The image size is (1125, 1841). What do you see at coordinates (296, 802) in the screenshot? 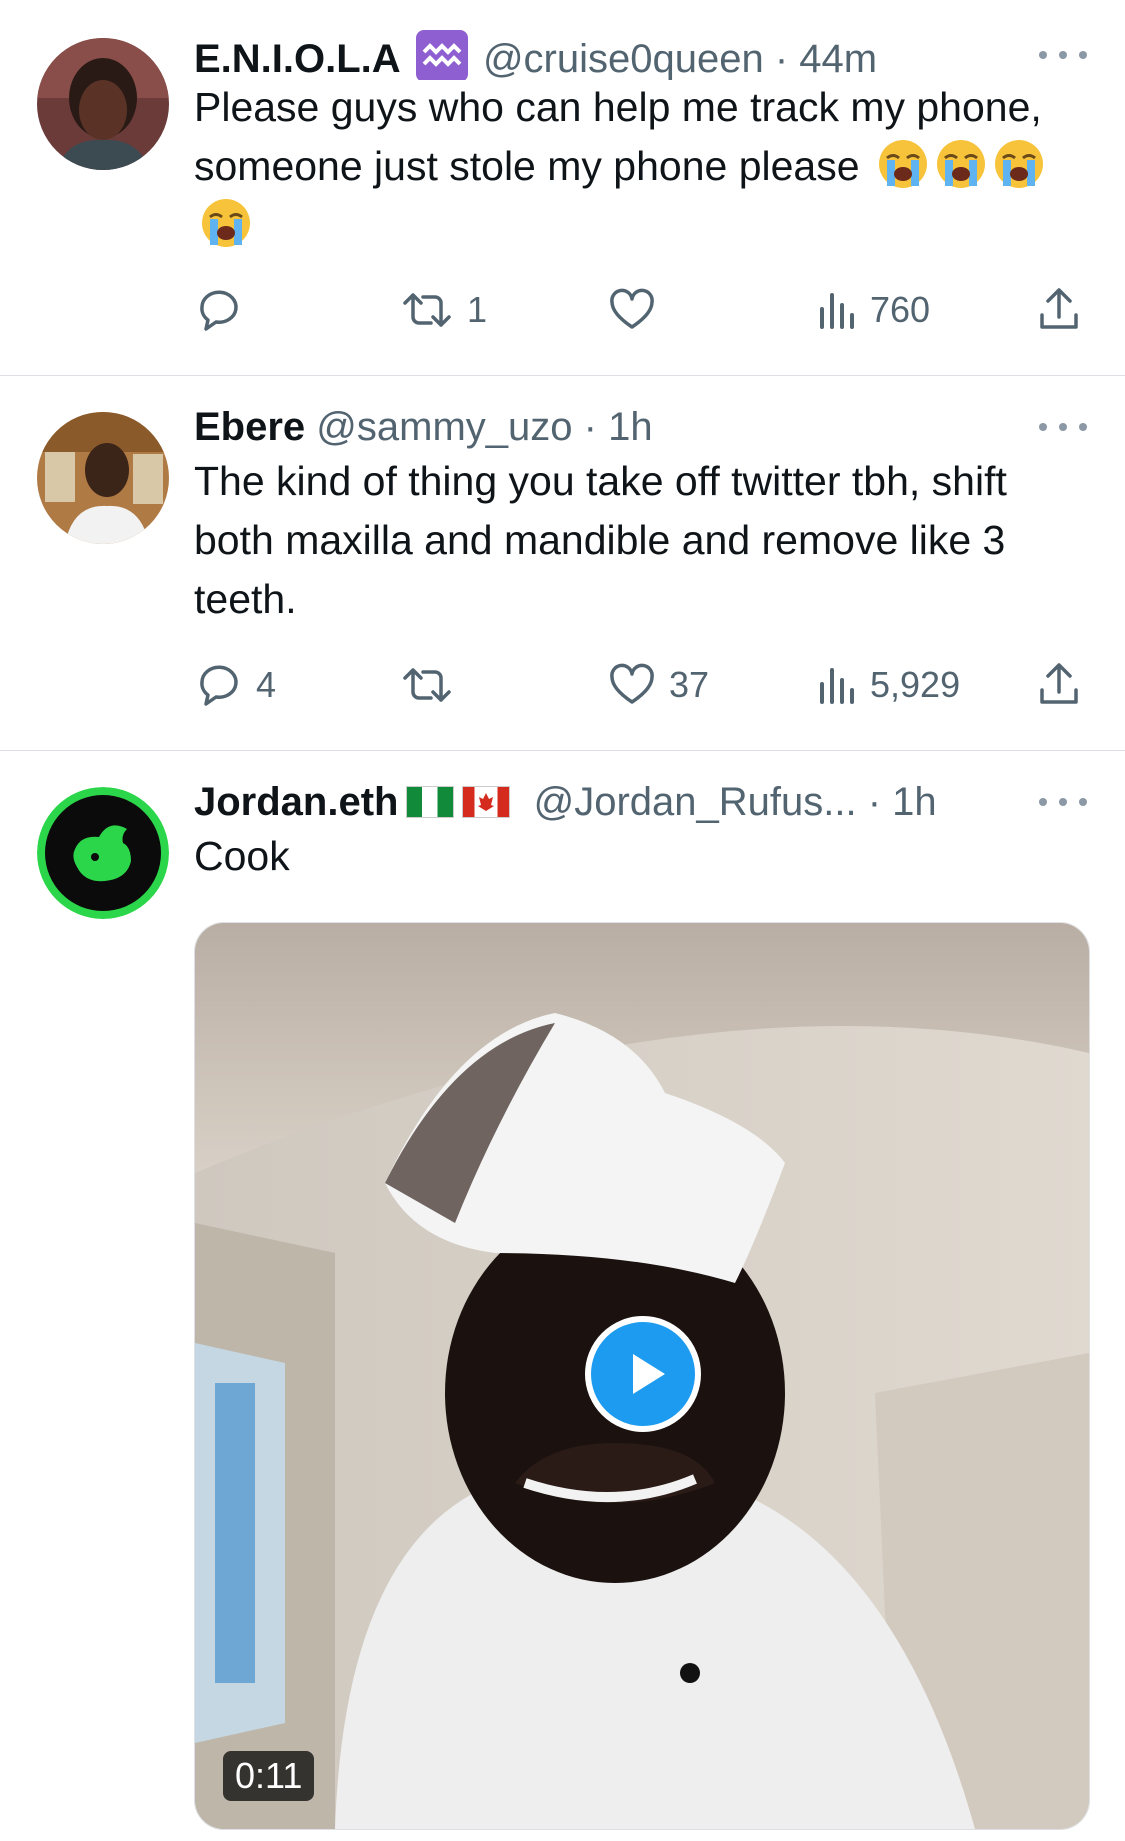
I see `display-name: Jordan.eth` at bounding box center [296, 802].